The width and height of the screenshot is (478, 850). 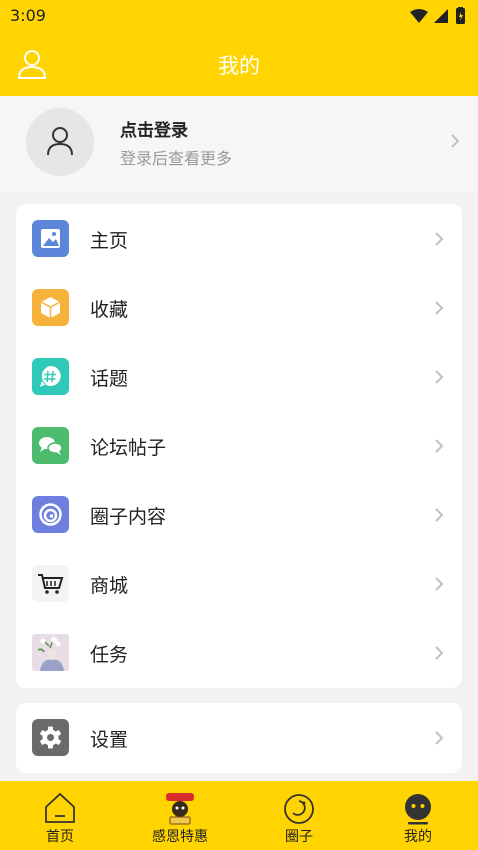 I want to click on menu-item-tasks: 任务, so click(x=239, y=652).